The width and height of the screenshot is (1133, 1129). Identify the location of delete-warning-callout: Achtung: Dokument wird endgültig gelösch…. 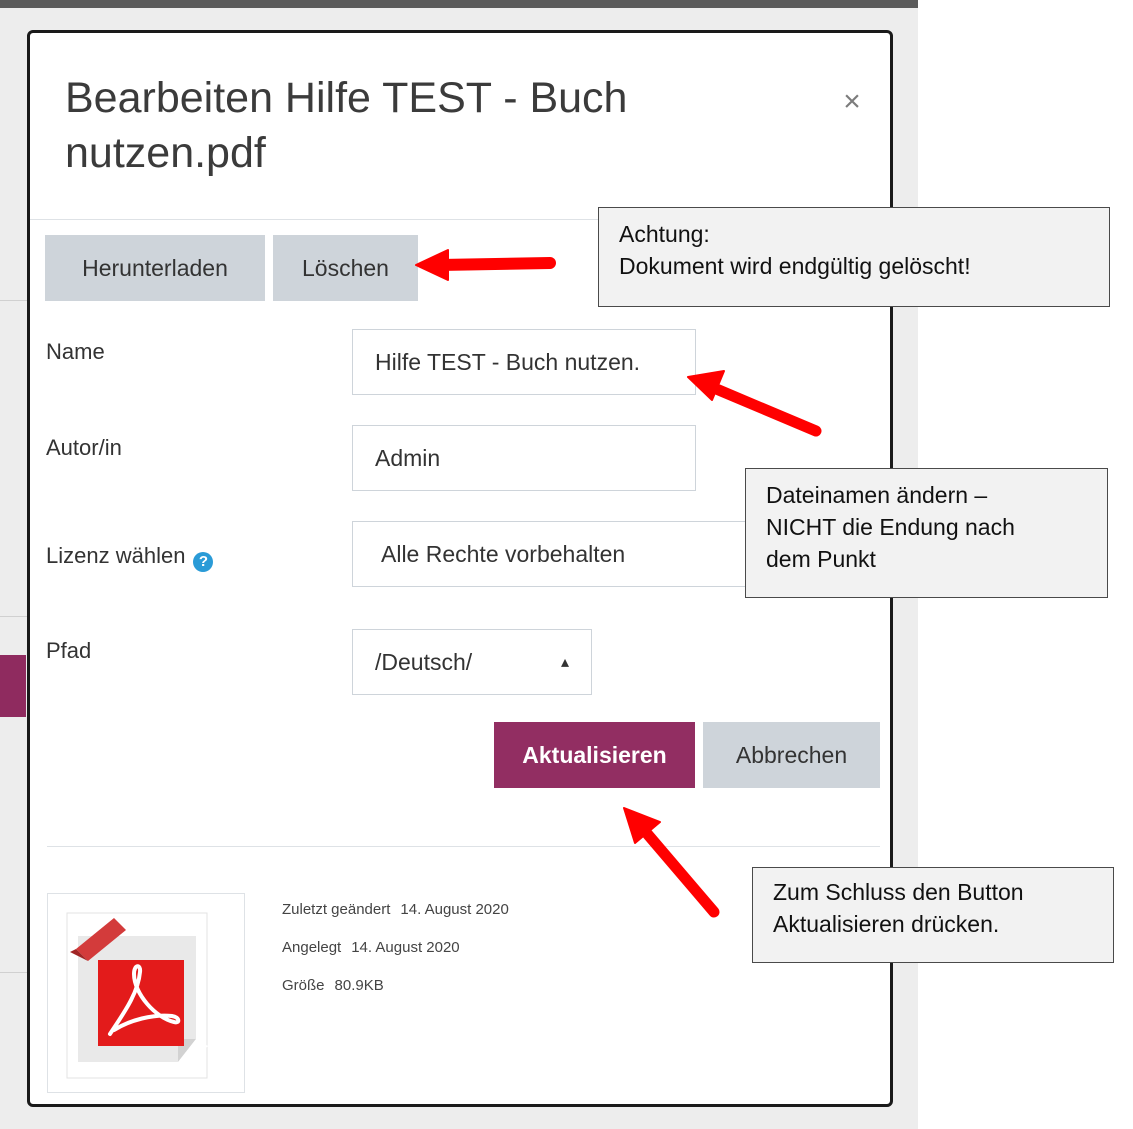
(854, 257).